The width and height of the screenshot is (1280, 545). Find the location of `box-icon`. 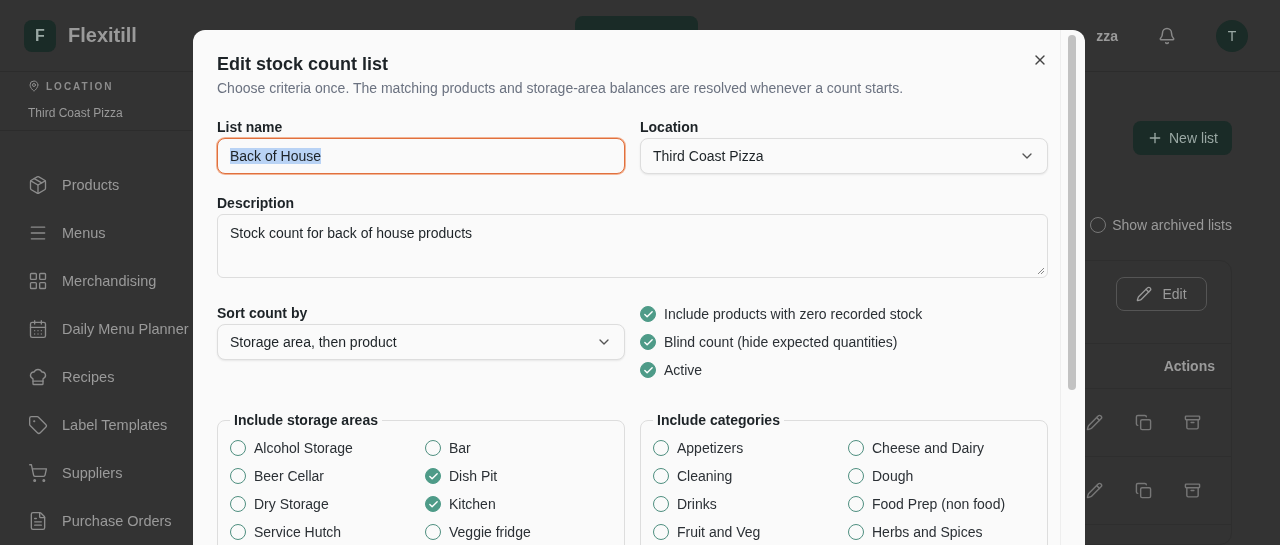

box-icon is located at coordinates (38, 185).